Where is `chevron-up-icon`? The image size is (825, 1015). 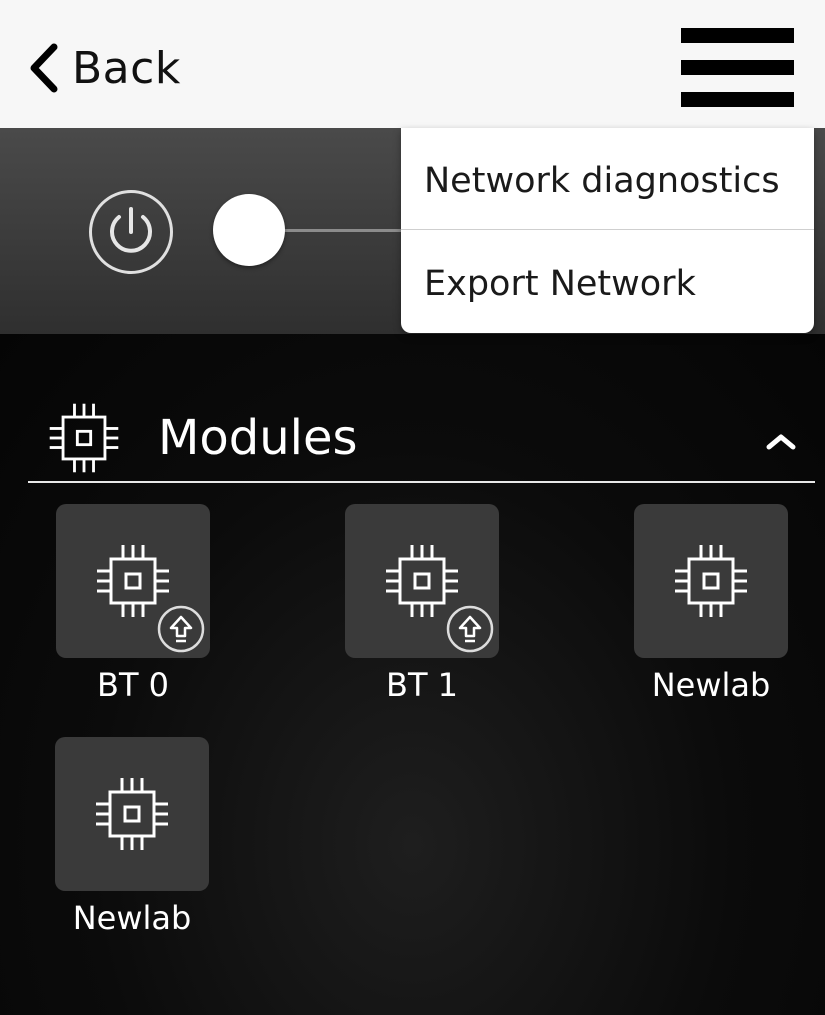 chevron-up-icon is located at coordinates (781, 441).